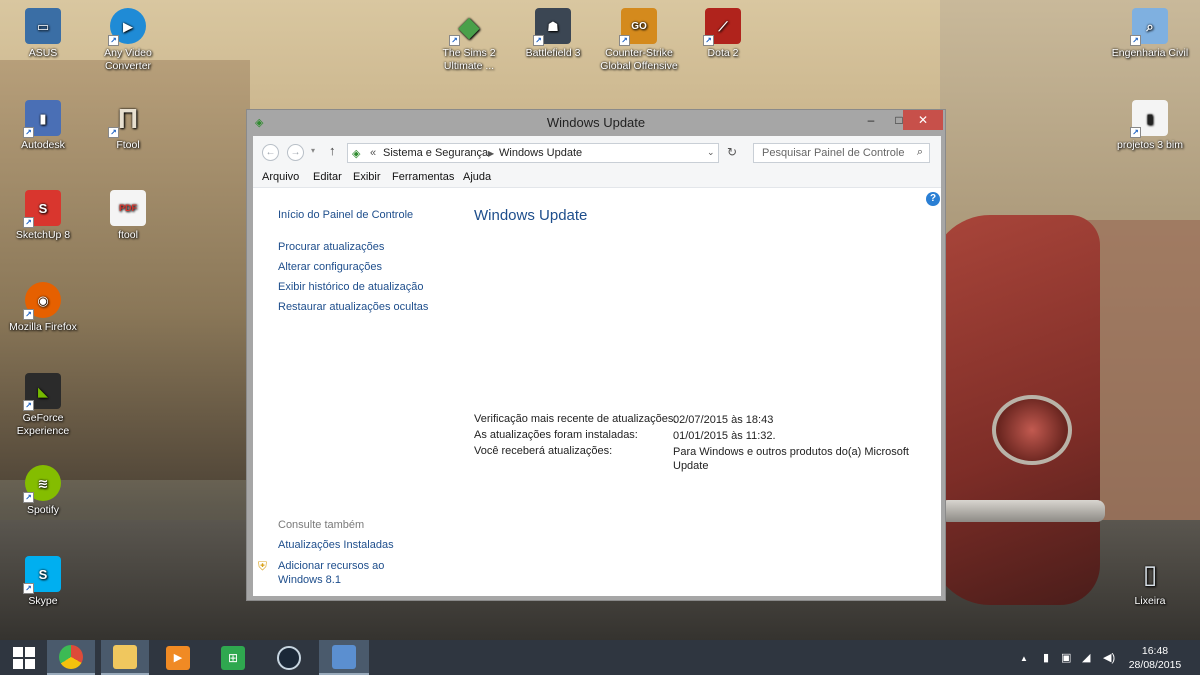  What do you see at coordinates (933, 199) in the screenshot?
I see `help-icon: ?` at bounding box center [933, 199].